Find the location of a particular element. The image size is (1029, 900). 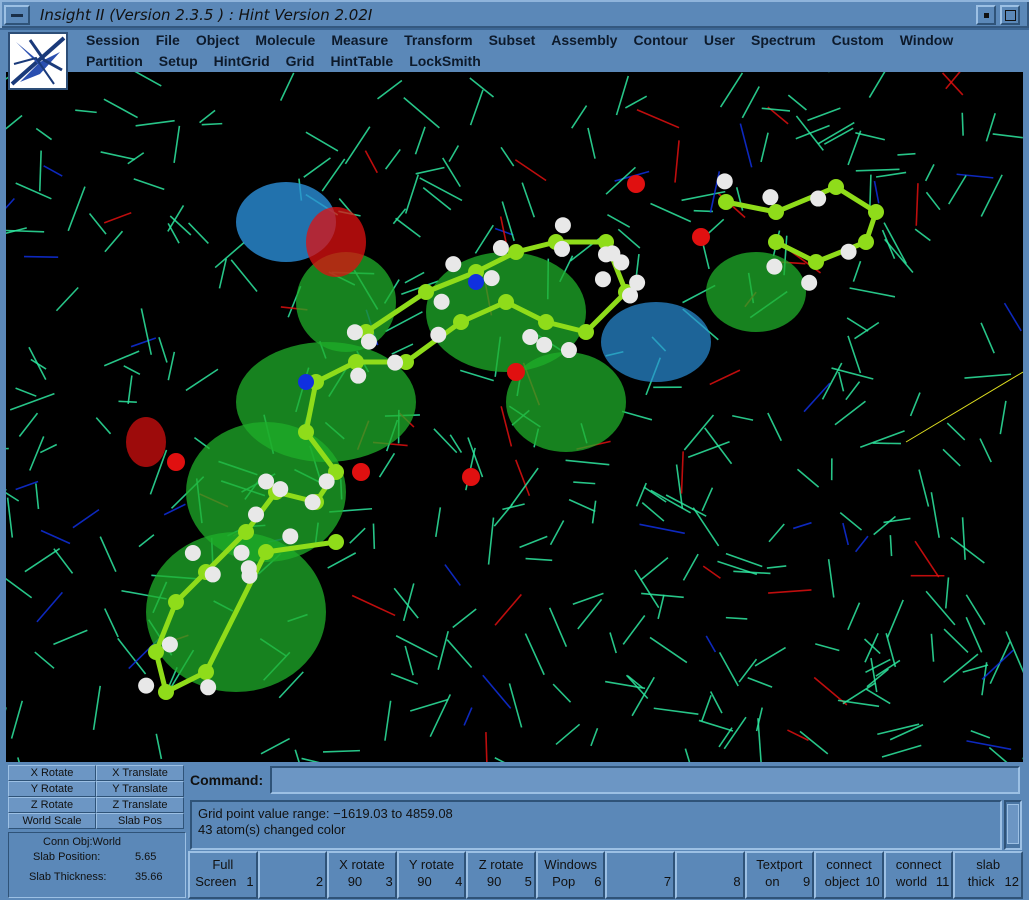

function-key-number: 1 is located at coordinates (250, 881).